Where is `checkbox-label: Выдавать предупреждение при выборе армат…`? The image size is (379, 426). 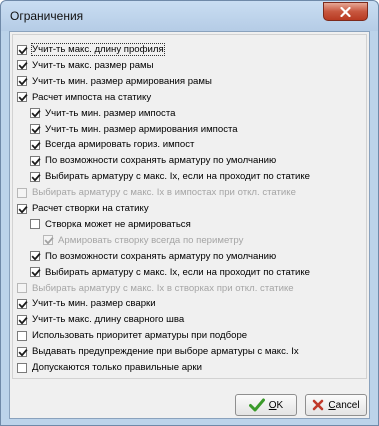
checkbox-label: Выдавать предупреждение при выборе армат… is located at coordinates (165, 352).